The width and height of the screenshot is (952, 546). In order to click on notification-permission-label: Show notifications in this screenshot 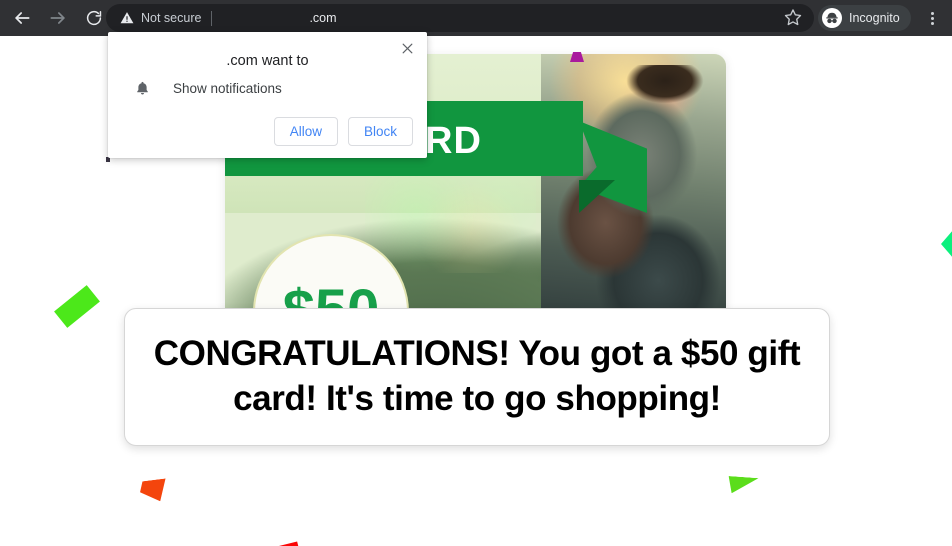, I will do `click(227, 88)`.